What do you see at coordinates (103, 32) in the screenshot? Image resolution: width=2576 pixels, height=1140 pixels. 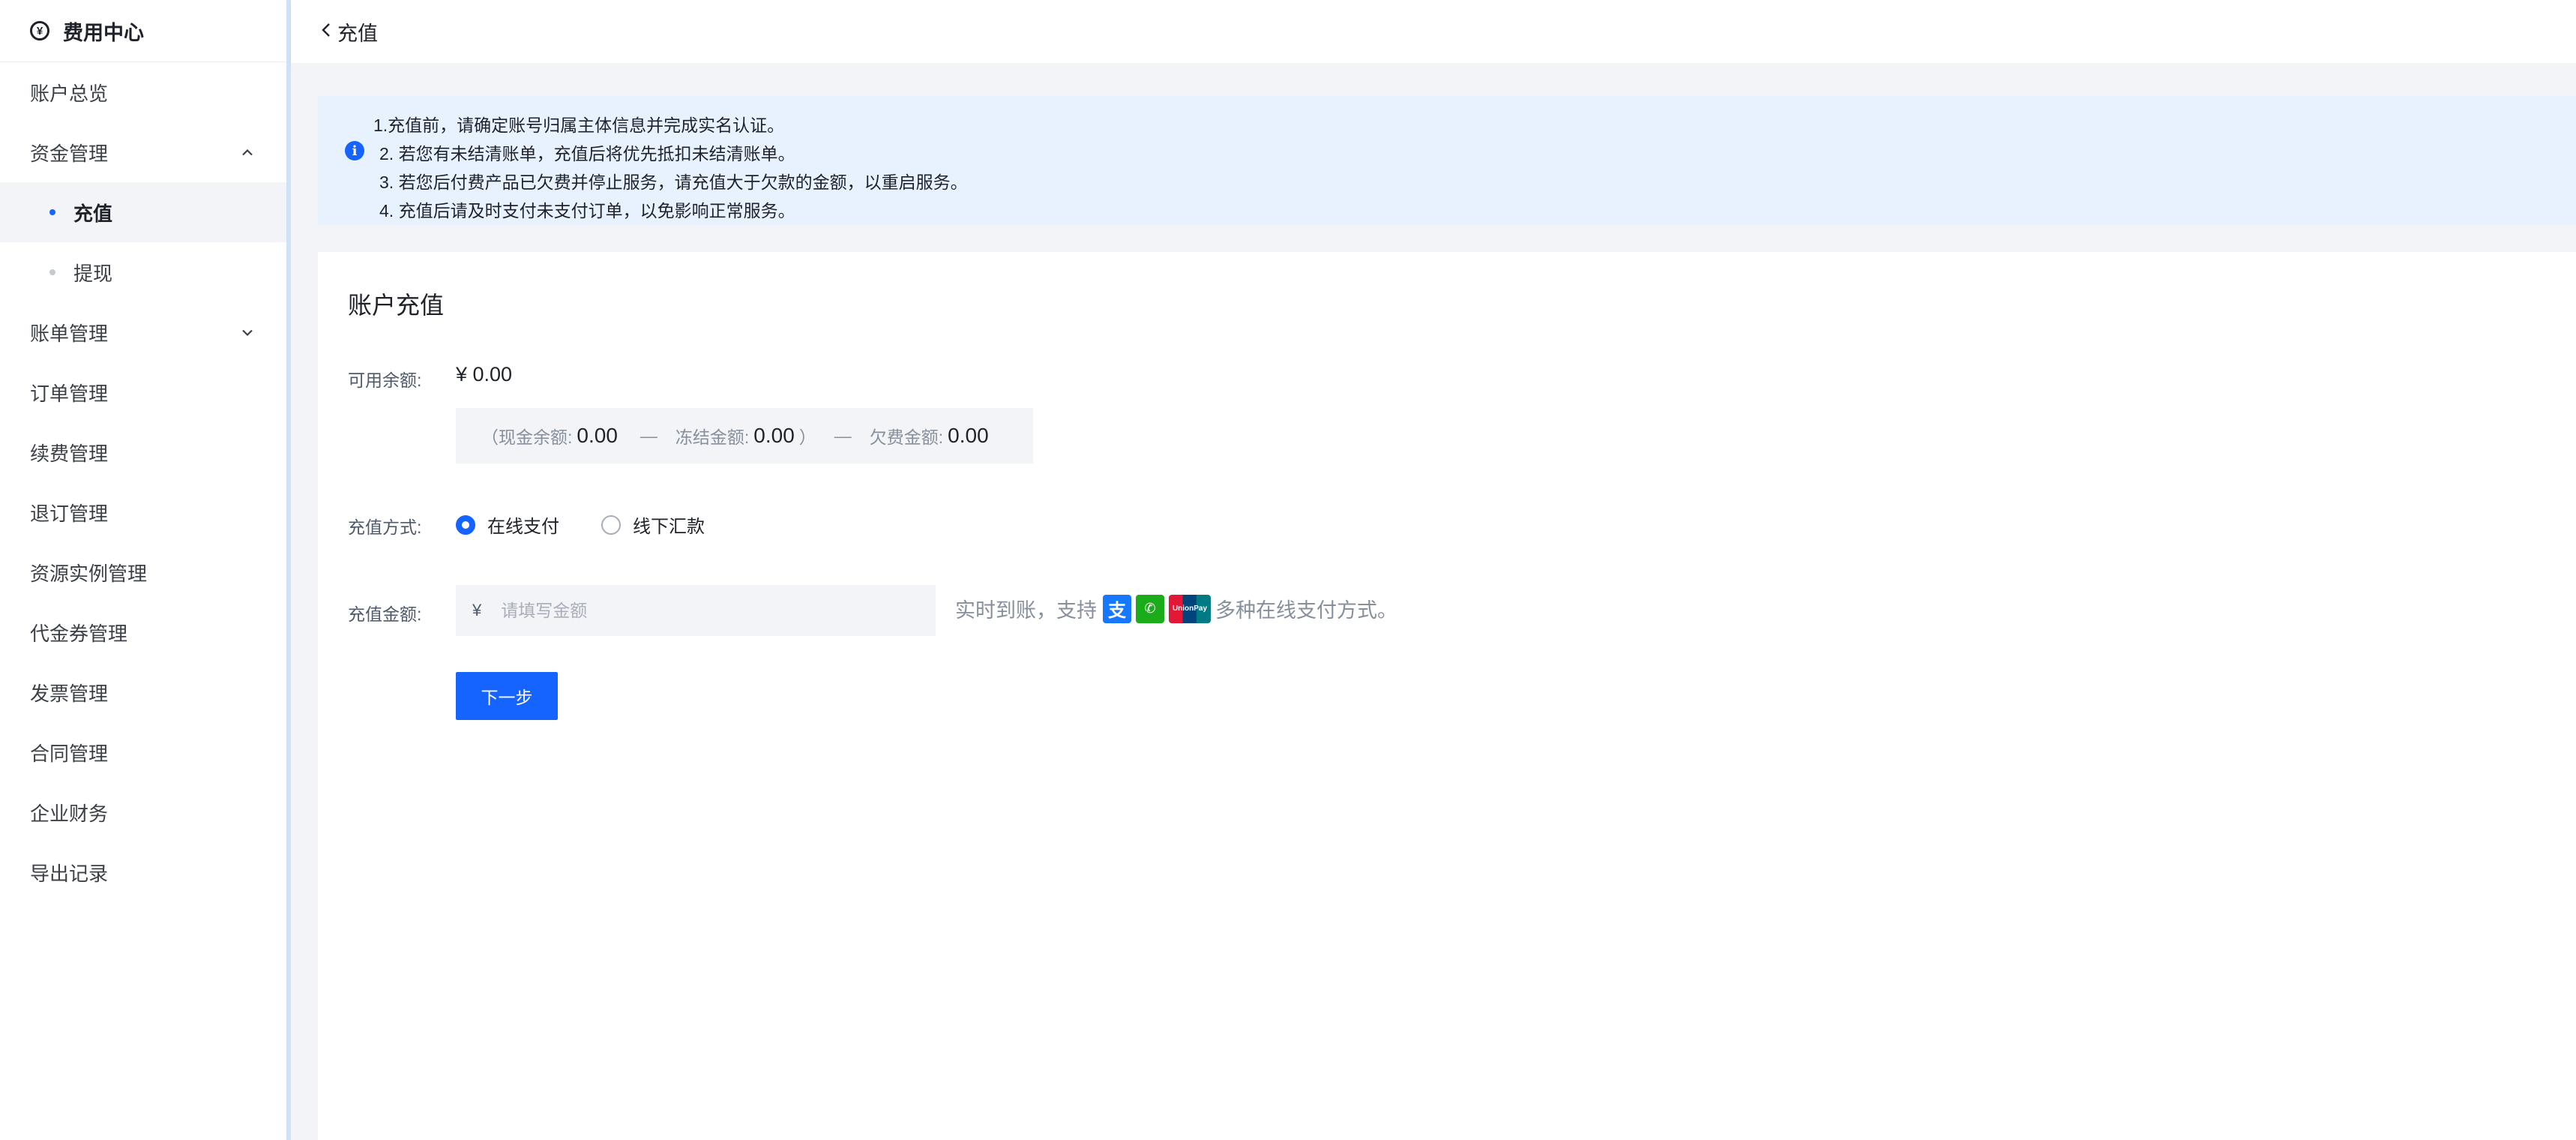 I see `sidebar-title: 费用中心` at bounding box center [103, 32].